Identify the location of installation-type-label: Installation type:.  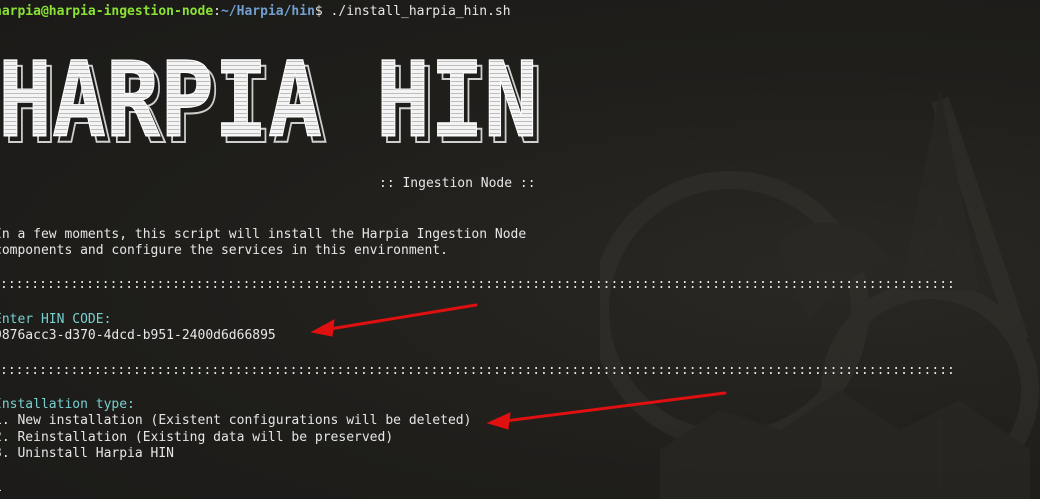
(67, 404).